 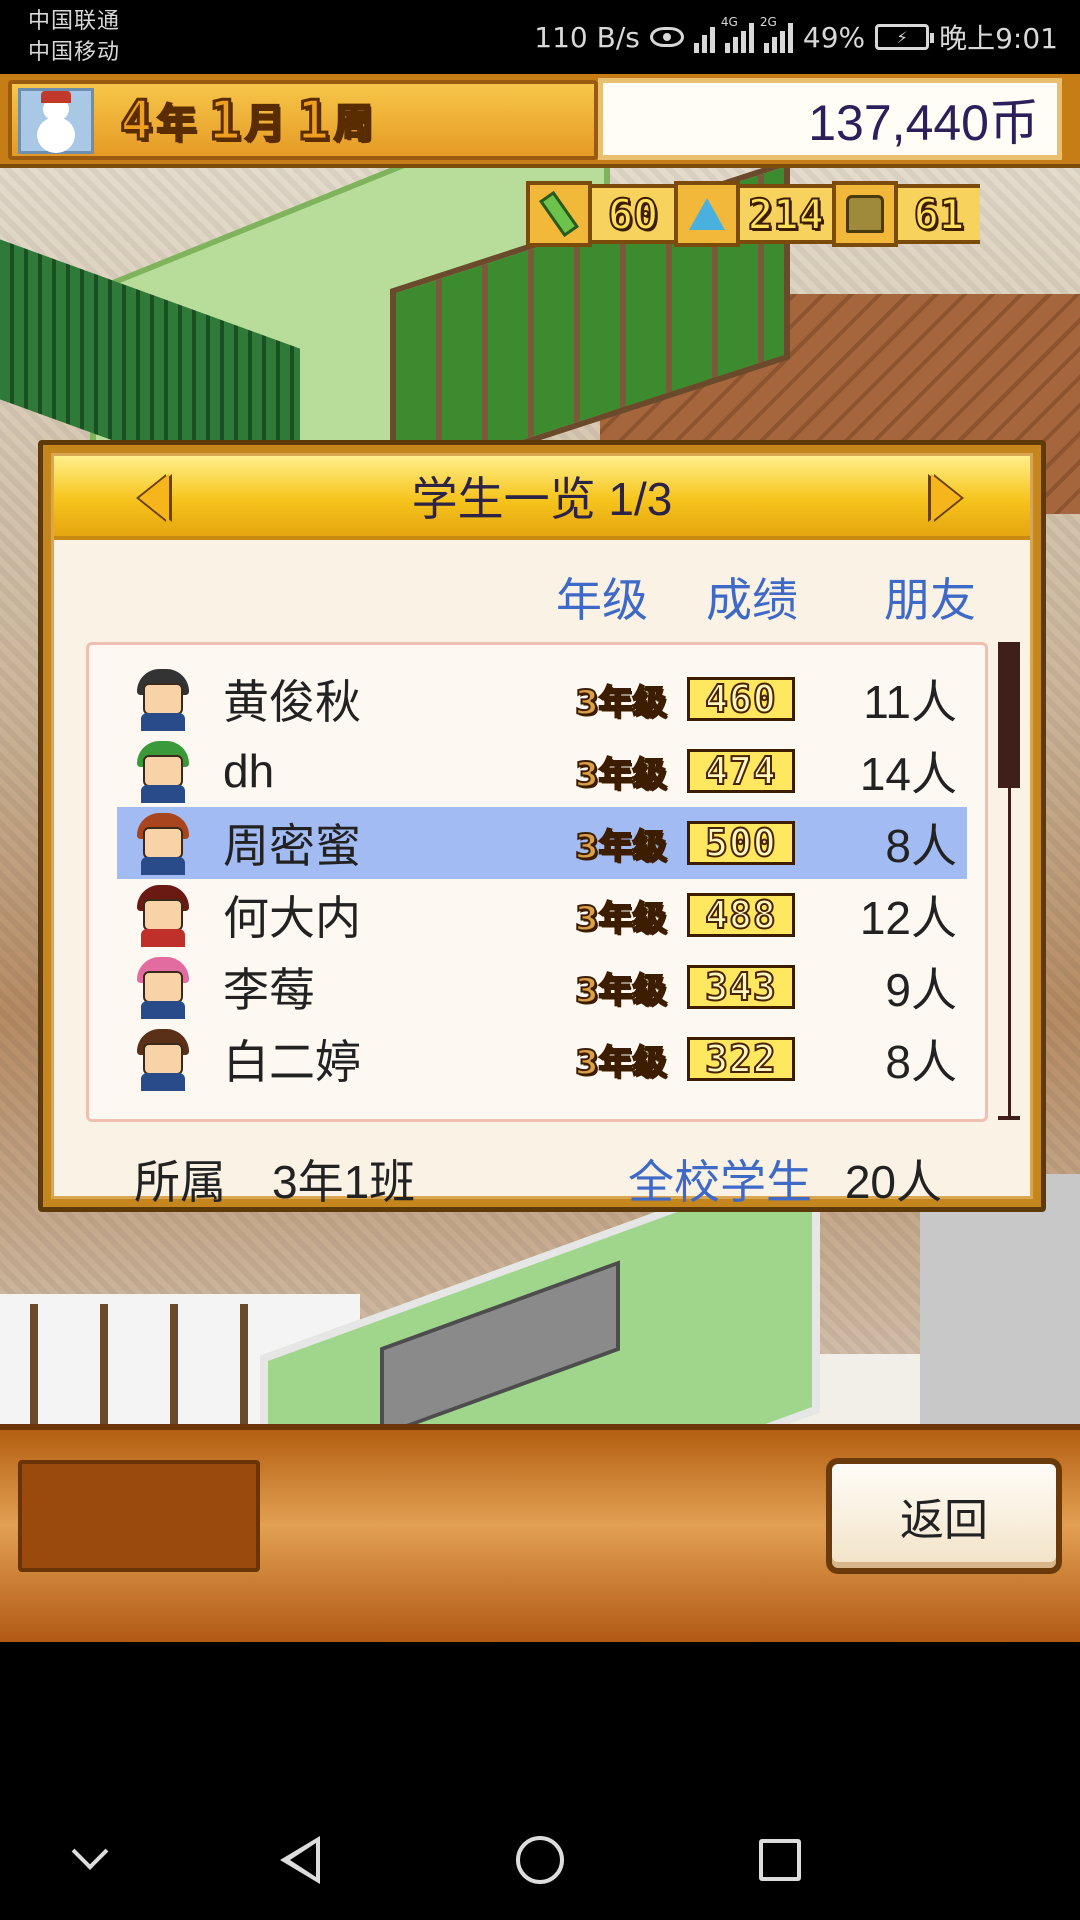 I want to click on student-name: 李莓, so click(x=269, y=990).